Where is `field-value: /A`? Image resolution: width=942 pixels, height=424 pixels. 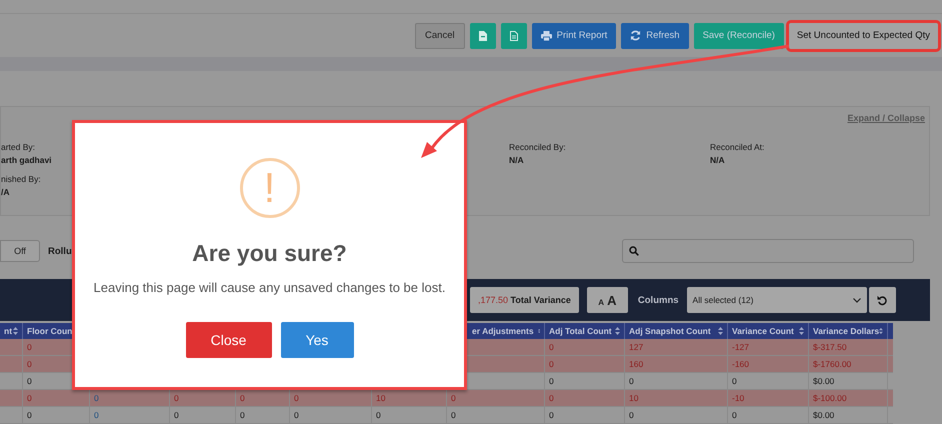
field-value: /A is located at coordinates (5, 192).